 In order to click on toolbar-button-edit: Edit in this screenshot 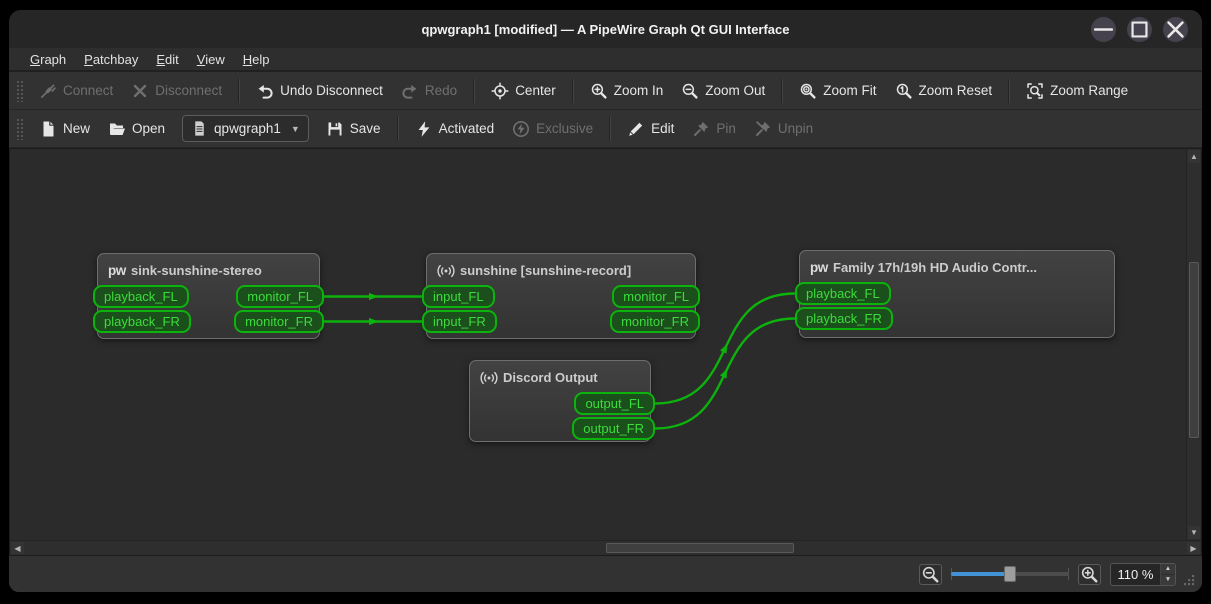, I will do `click(650, 129)`.